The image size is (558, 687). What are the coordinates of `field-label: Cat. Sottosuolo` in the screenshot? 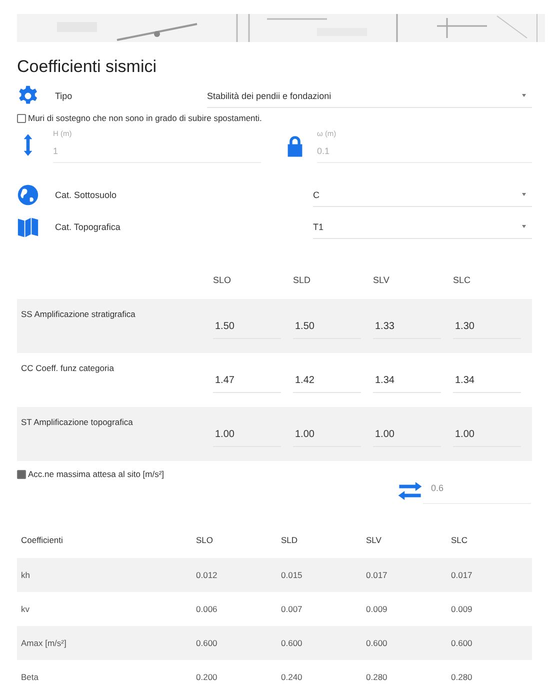 It's located at (86, 195).